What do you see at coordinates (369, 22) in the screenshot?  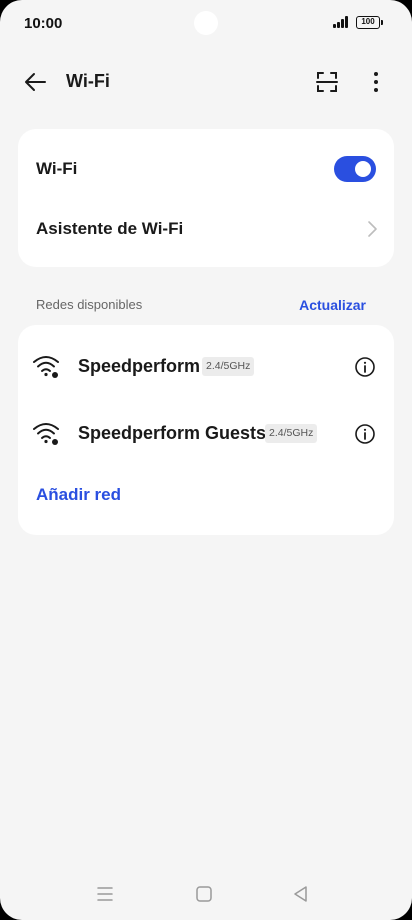 I see `battery-icon: 100` at bounding box center [369, 22].